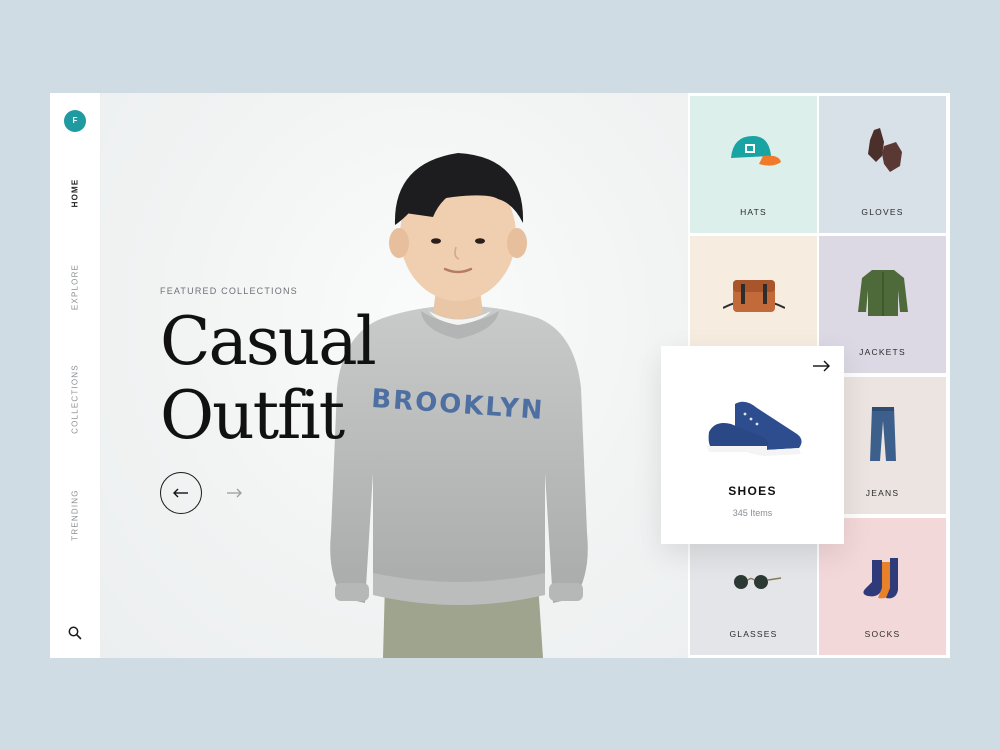  I want to click on logo: F, so click(75, 121).